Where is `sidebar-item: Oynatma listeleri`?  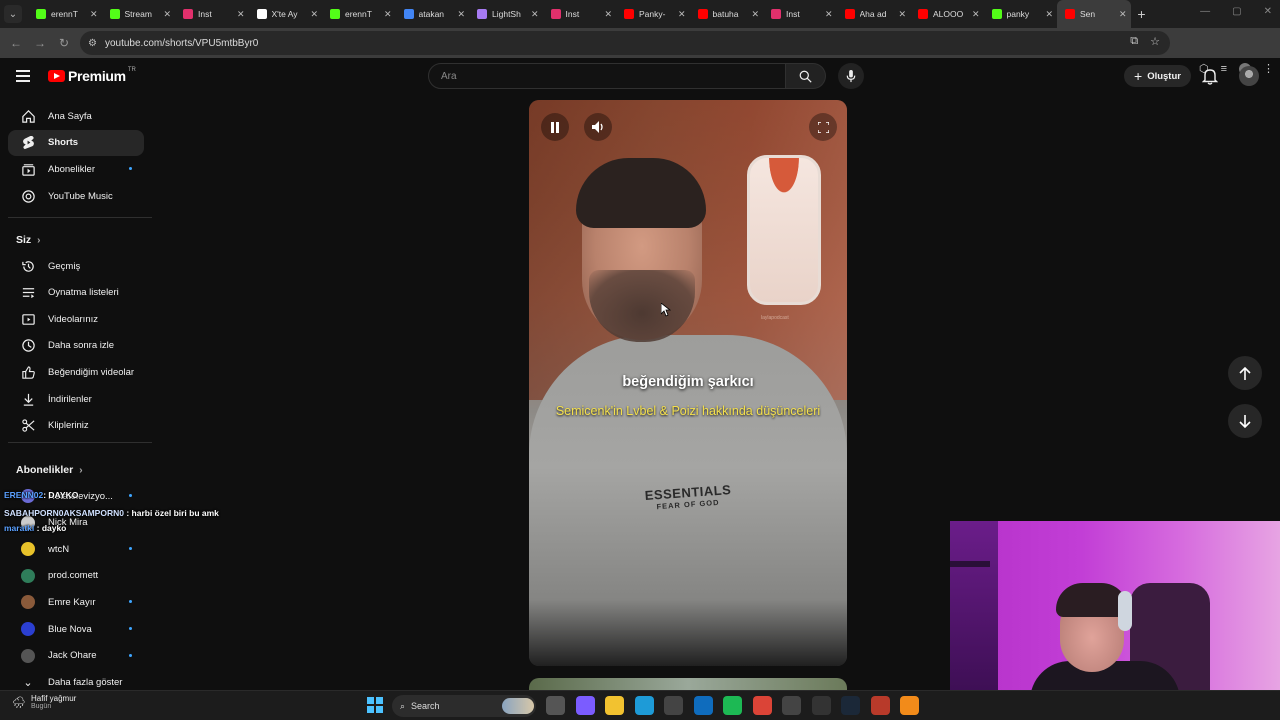
sidebar-item: Oynatma listeleri is located at coordinates (76, 293).